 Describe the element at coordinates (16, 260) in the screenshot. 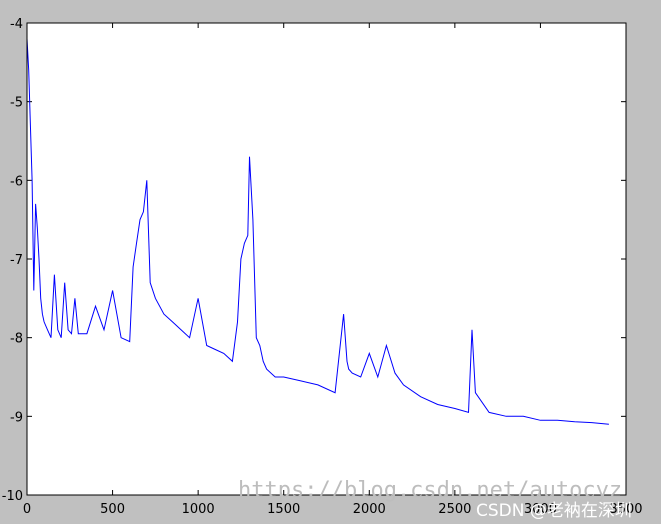

I see `y-tick-label: -7` at that location.